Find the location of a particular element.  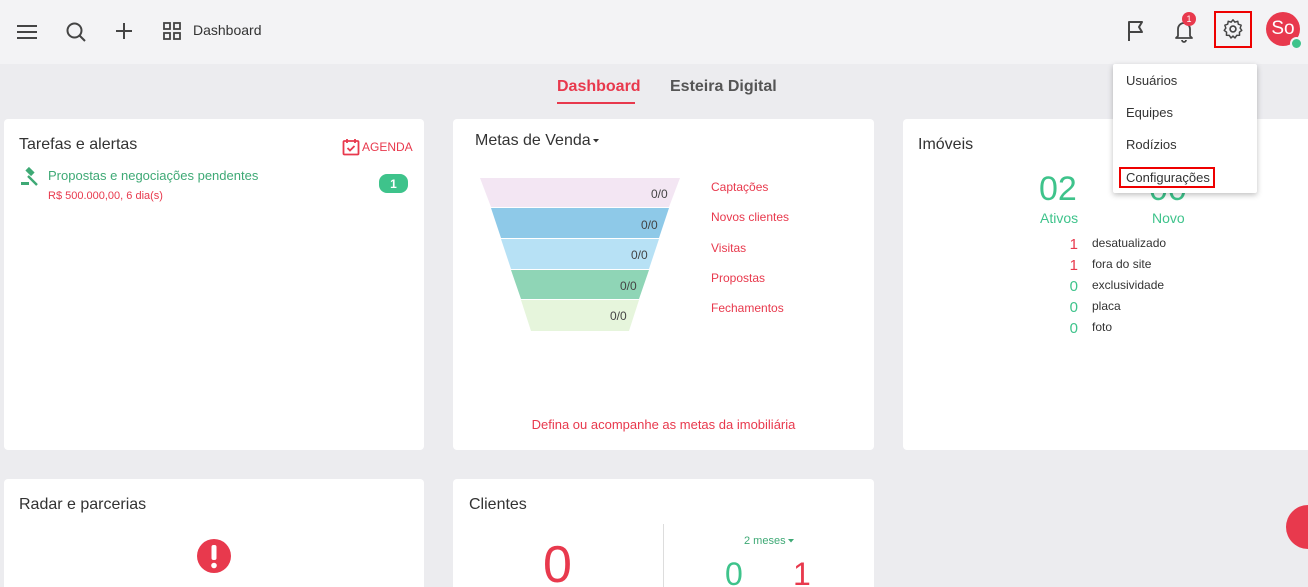

stat-foto-count: 0 is located at coordinates (1069, 328).